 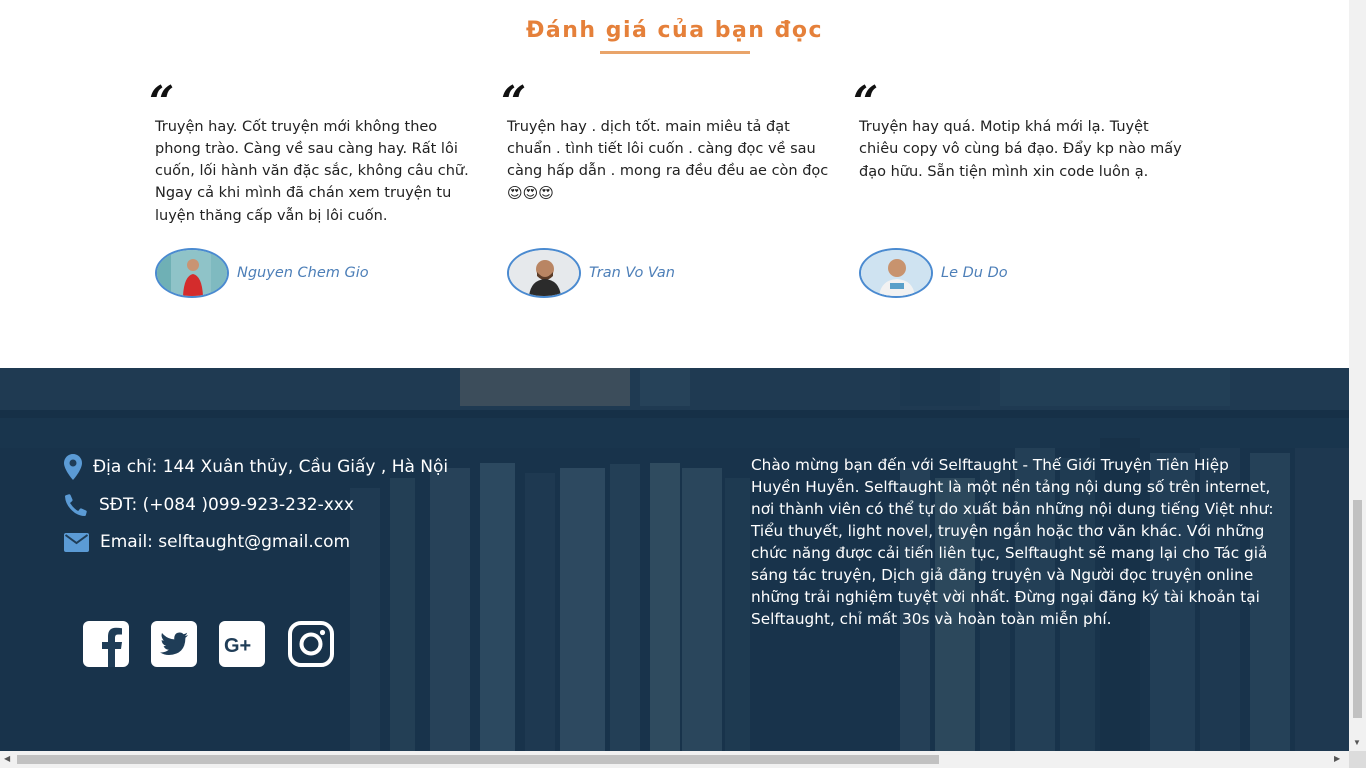 What do you see at coordinates (7, 758) in the screenshot?
I see `scroll-left-arrow-icon: ◀` at bounding box center [7, 758].